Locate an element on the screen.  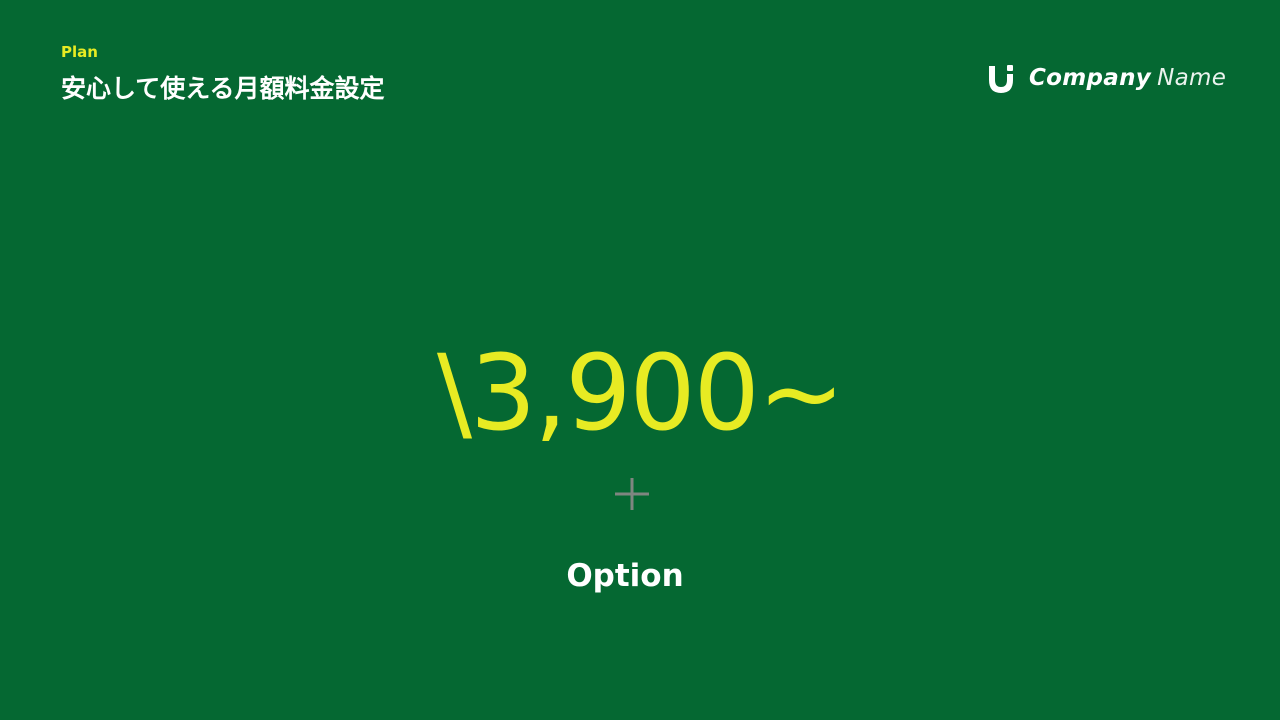
plus-icon is located at coordinates (632, 494).